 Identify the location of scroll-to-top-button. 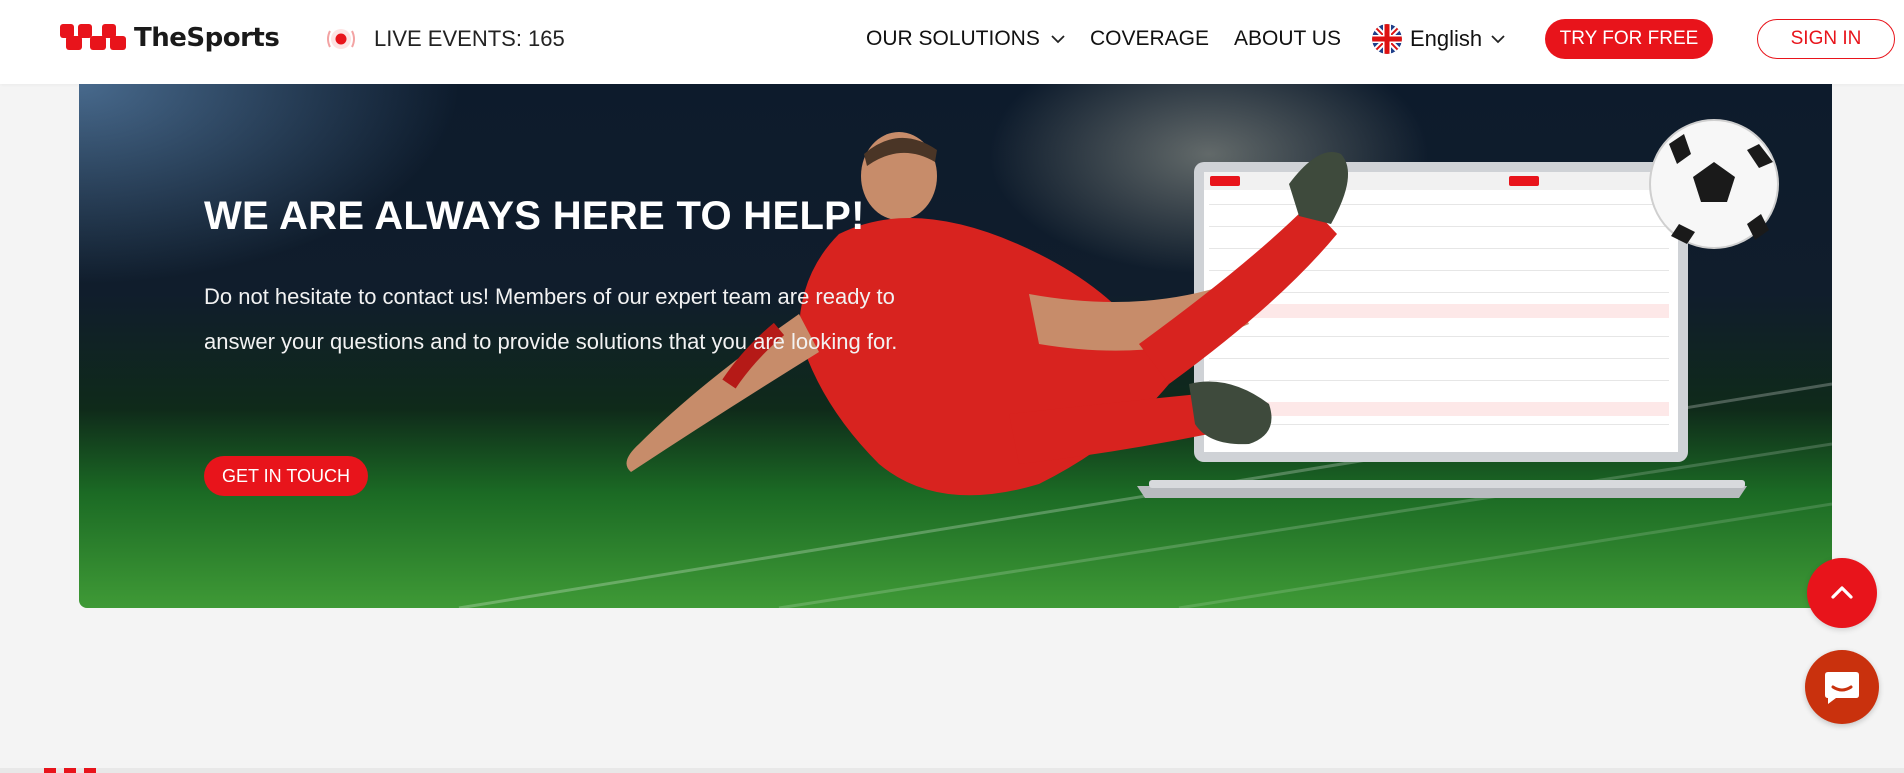
(1842, 593).